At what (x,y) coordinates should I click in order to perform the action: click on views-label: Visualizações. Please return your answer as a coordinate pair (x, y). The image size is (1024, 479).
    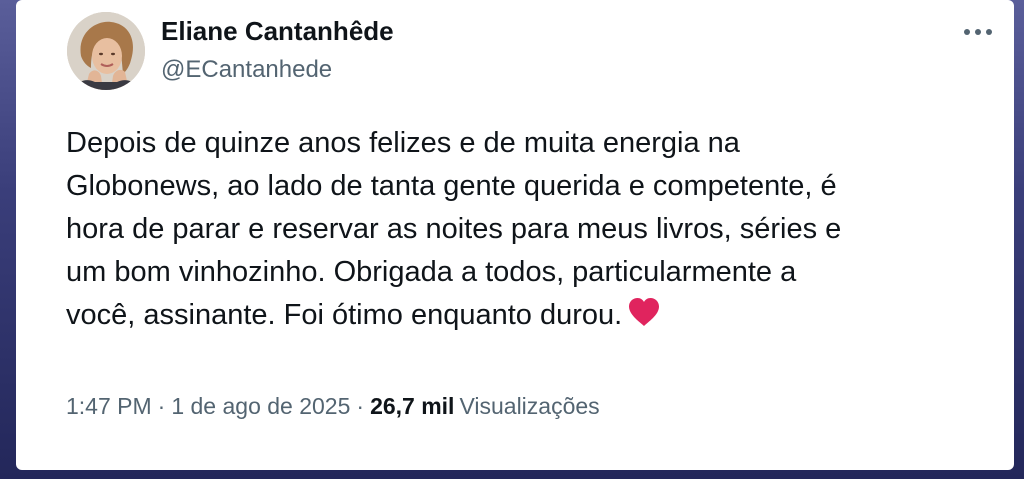
    Looking at the image, I should click on (529, 406).